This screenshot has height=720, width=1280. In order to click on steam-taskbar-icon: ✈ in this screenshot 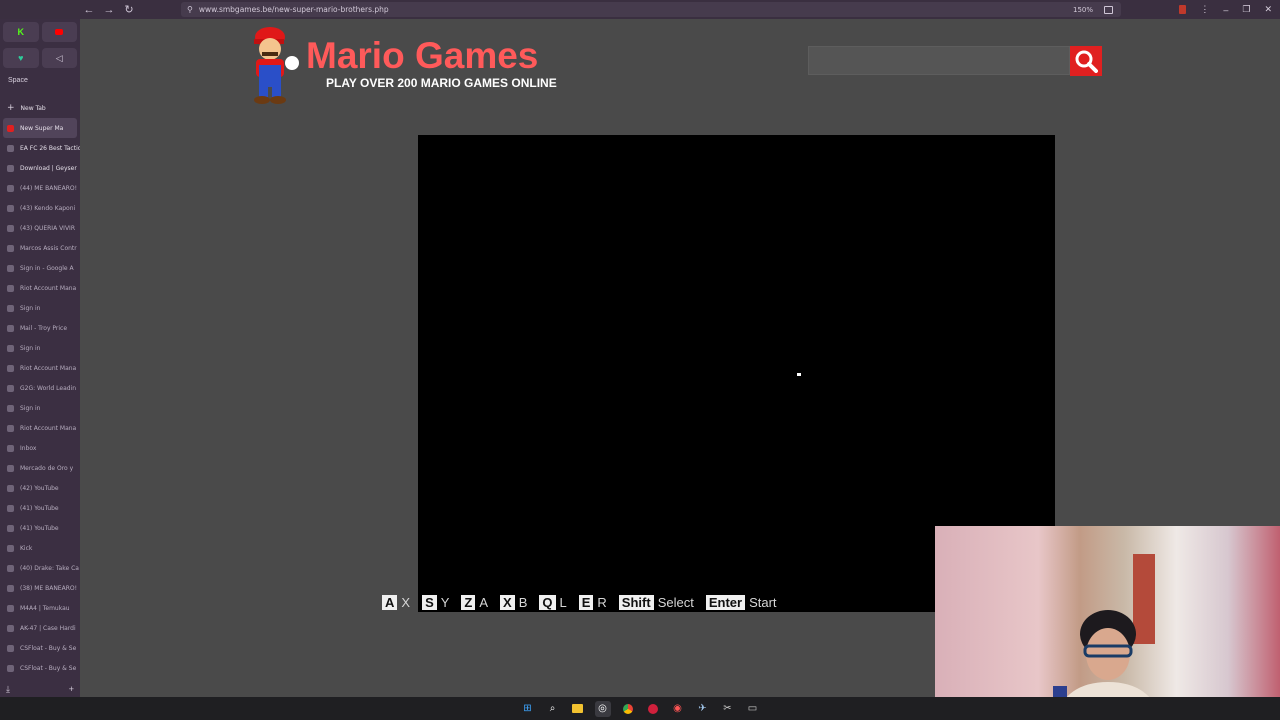, I will do `click(703, 709)`.